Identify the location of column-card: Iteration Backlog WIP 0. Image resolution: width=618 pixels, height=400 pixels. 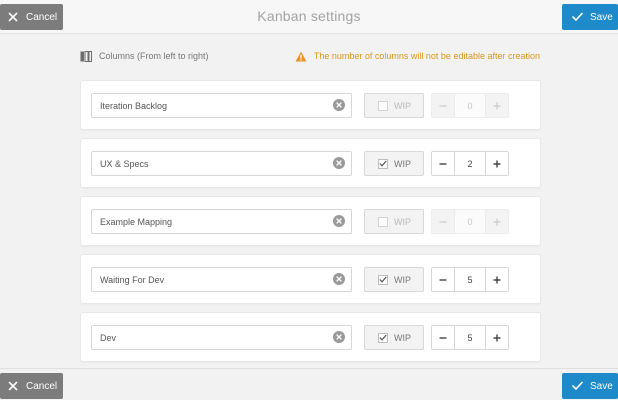
(310, 105).